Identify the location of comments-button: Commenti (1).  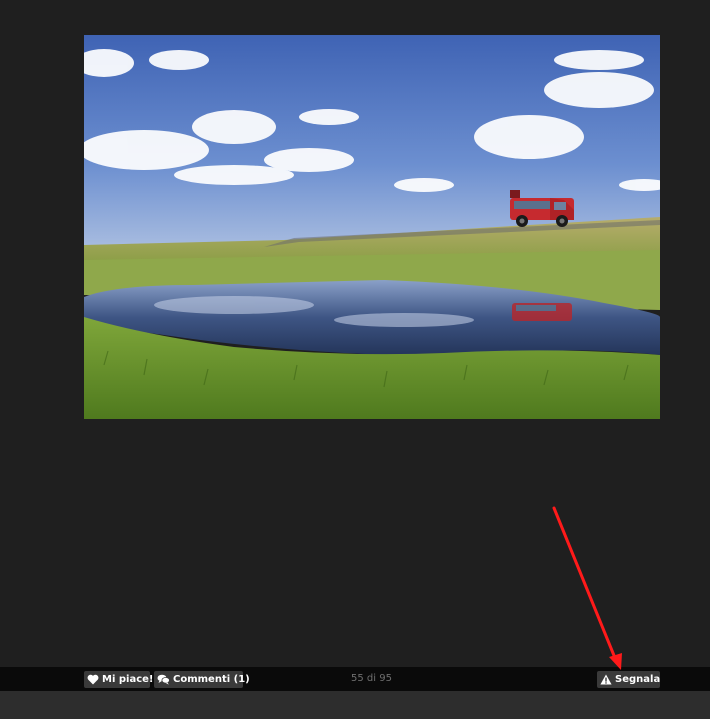
(202, 679).